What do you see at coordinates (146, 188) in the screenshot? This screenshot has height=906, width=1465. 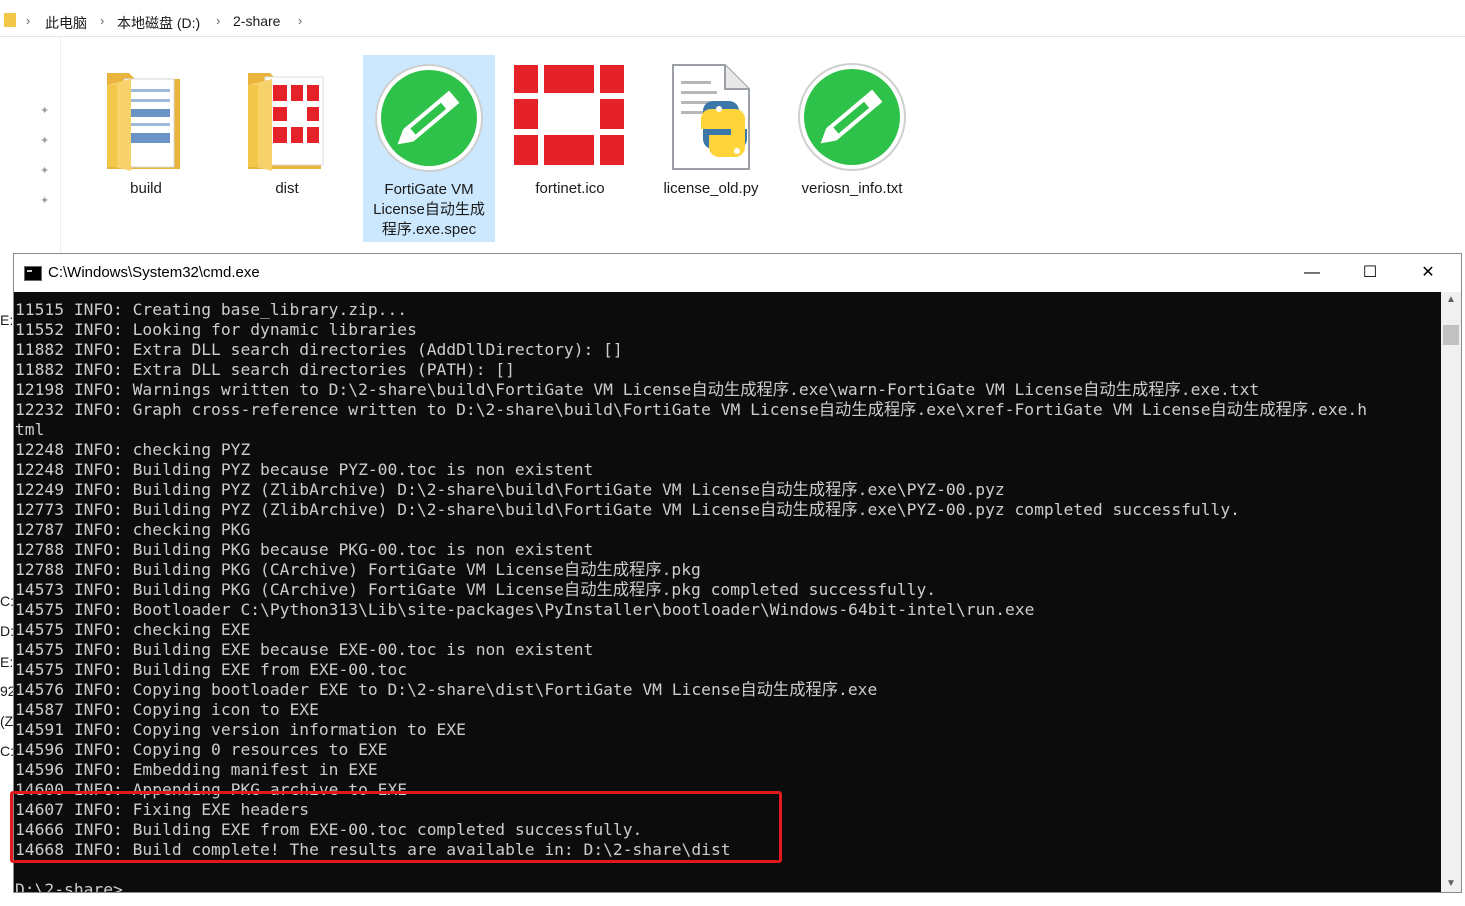 I see `file-name: build` at bounding box center [146, 188].